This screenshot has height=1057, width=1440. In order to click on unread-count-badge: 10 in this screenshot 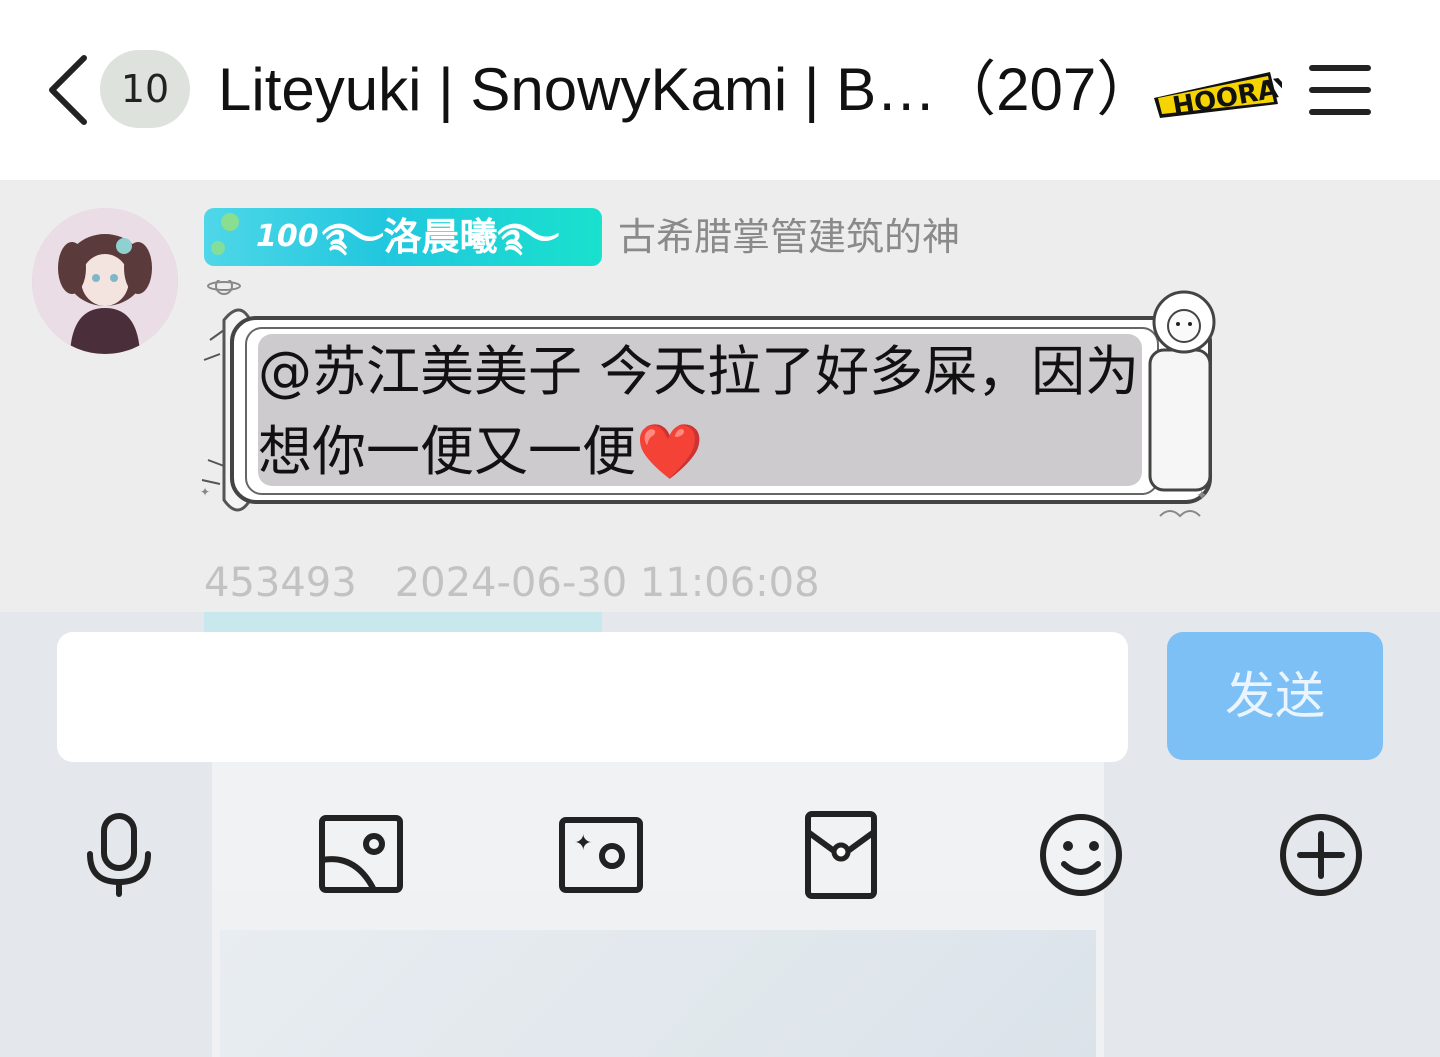, I will do `click(145, 89)`.